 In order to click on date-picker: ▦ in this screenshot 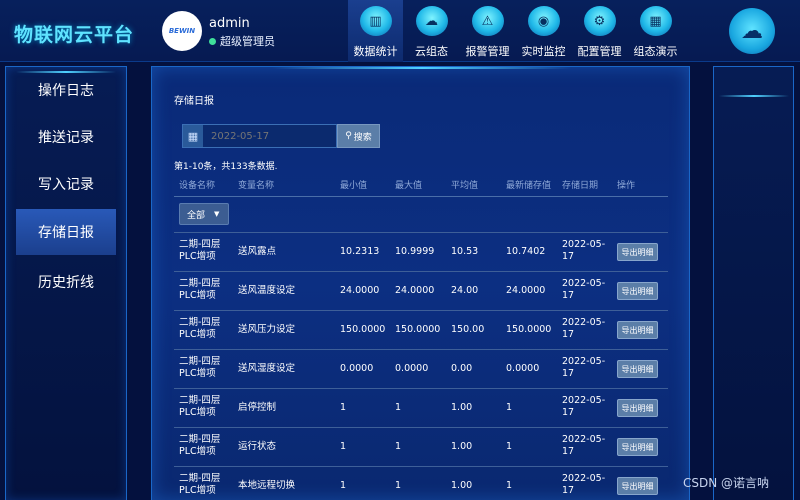, I will do `click(259, 136)`.